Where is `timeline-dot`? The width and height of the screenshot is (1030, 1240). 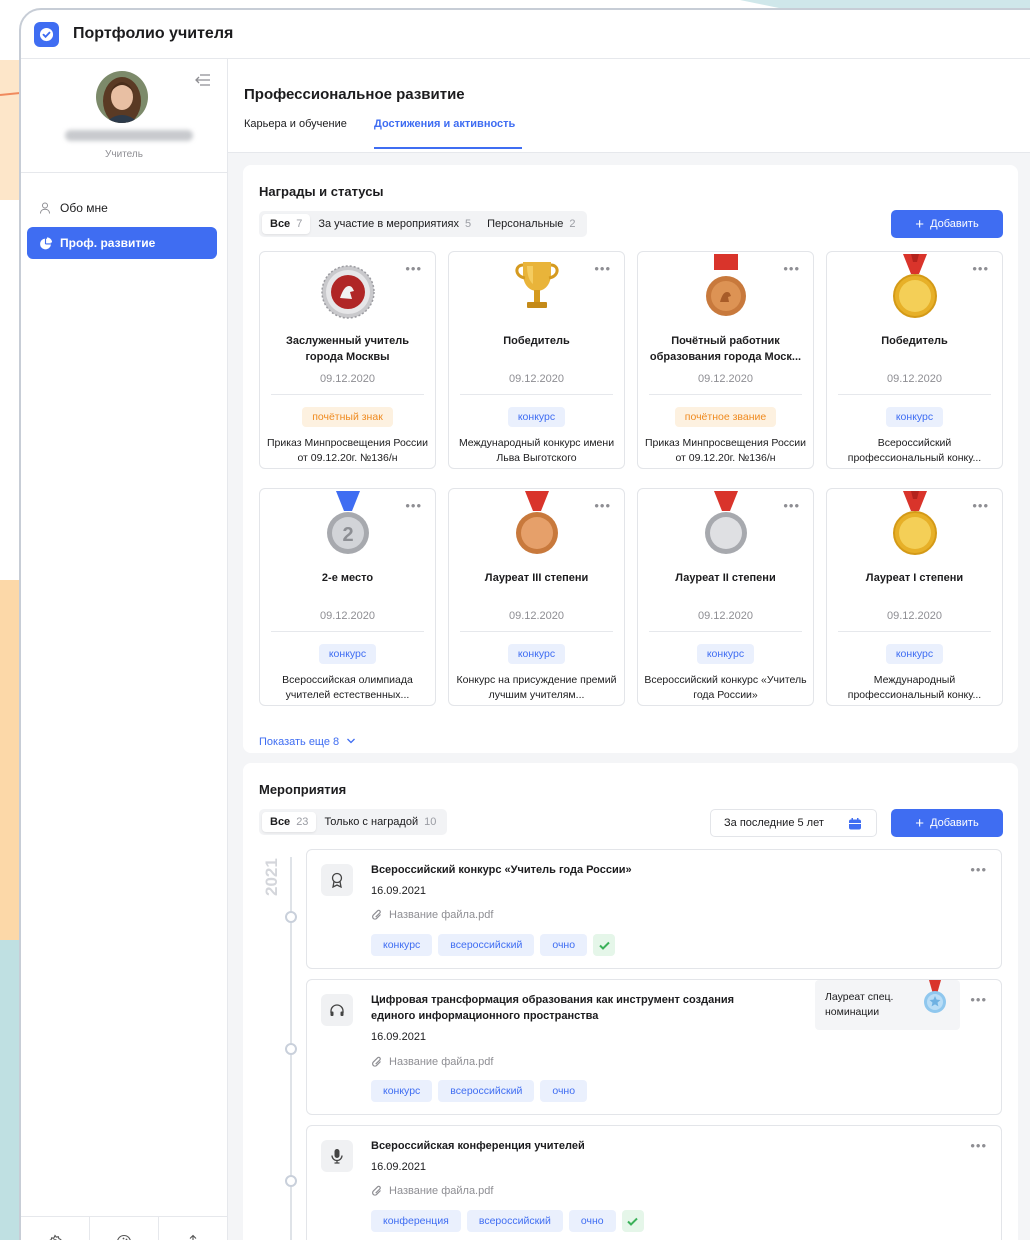 timeline-dot is located at coordinates (291, 1049).